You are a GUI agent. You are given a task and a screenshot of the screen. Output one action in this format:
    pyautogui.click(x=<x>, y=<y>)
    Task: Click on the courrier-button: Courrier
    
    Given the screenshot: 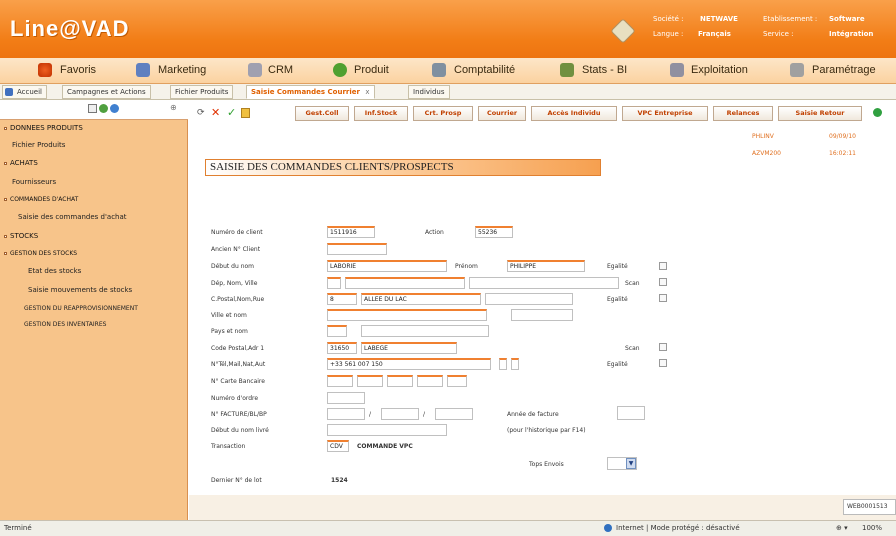 What is the action you would take?
    pyautogui.click(x=502, y=113)
    